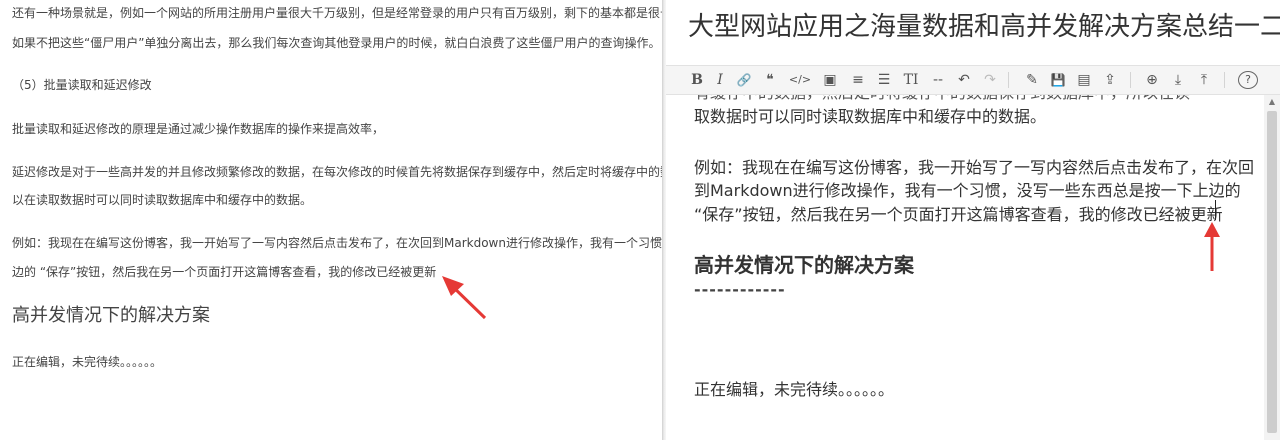  I want to click on unordered-list-icon: ☰, so click(884, 80).